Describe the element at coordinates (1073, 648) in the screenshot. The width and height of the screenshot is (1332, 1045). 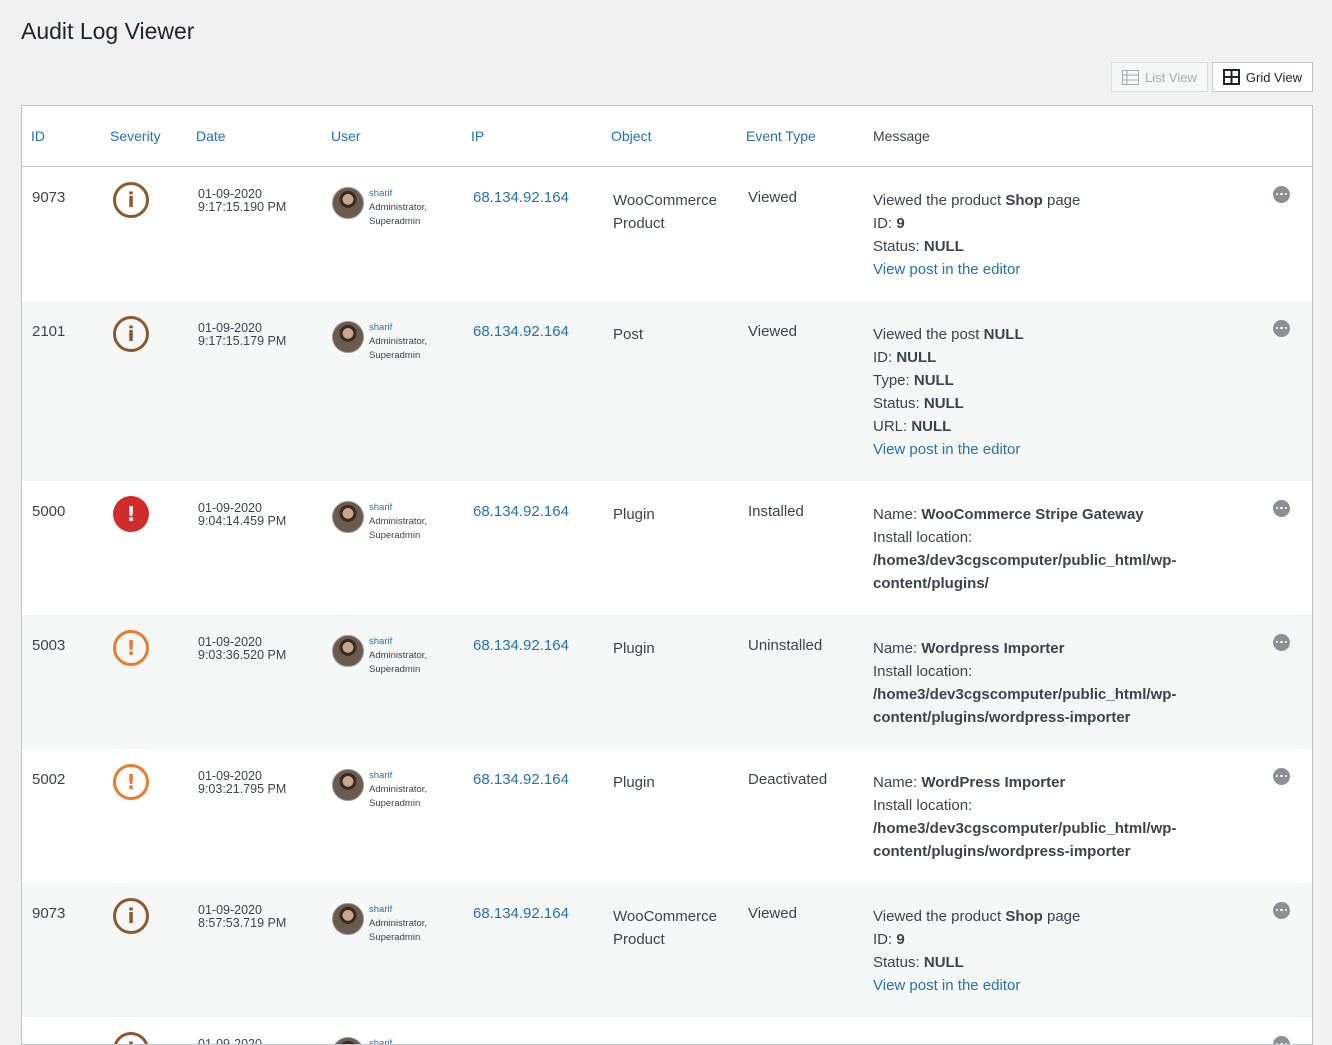
I see `message-line: Name: Wordpress Importer` at that location.